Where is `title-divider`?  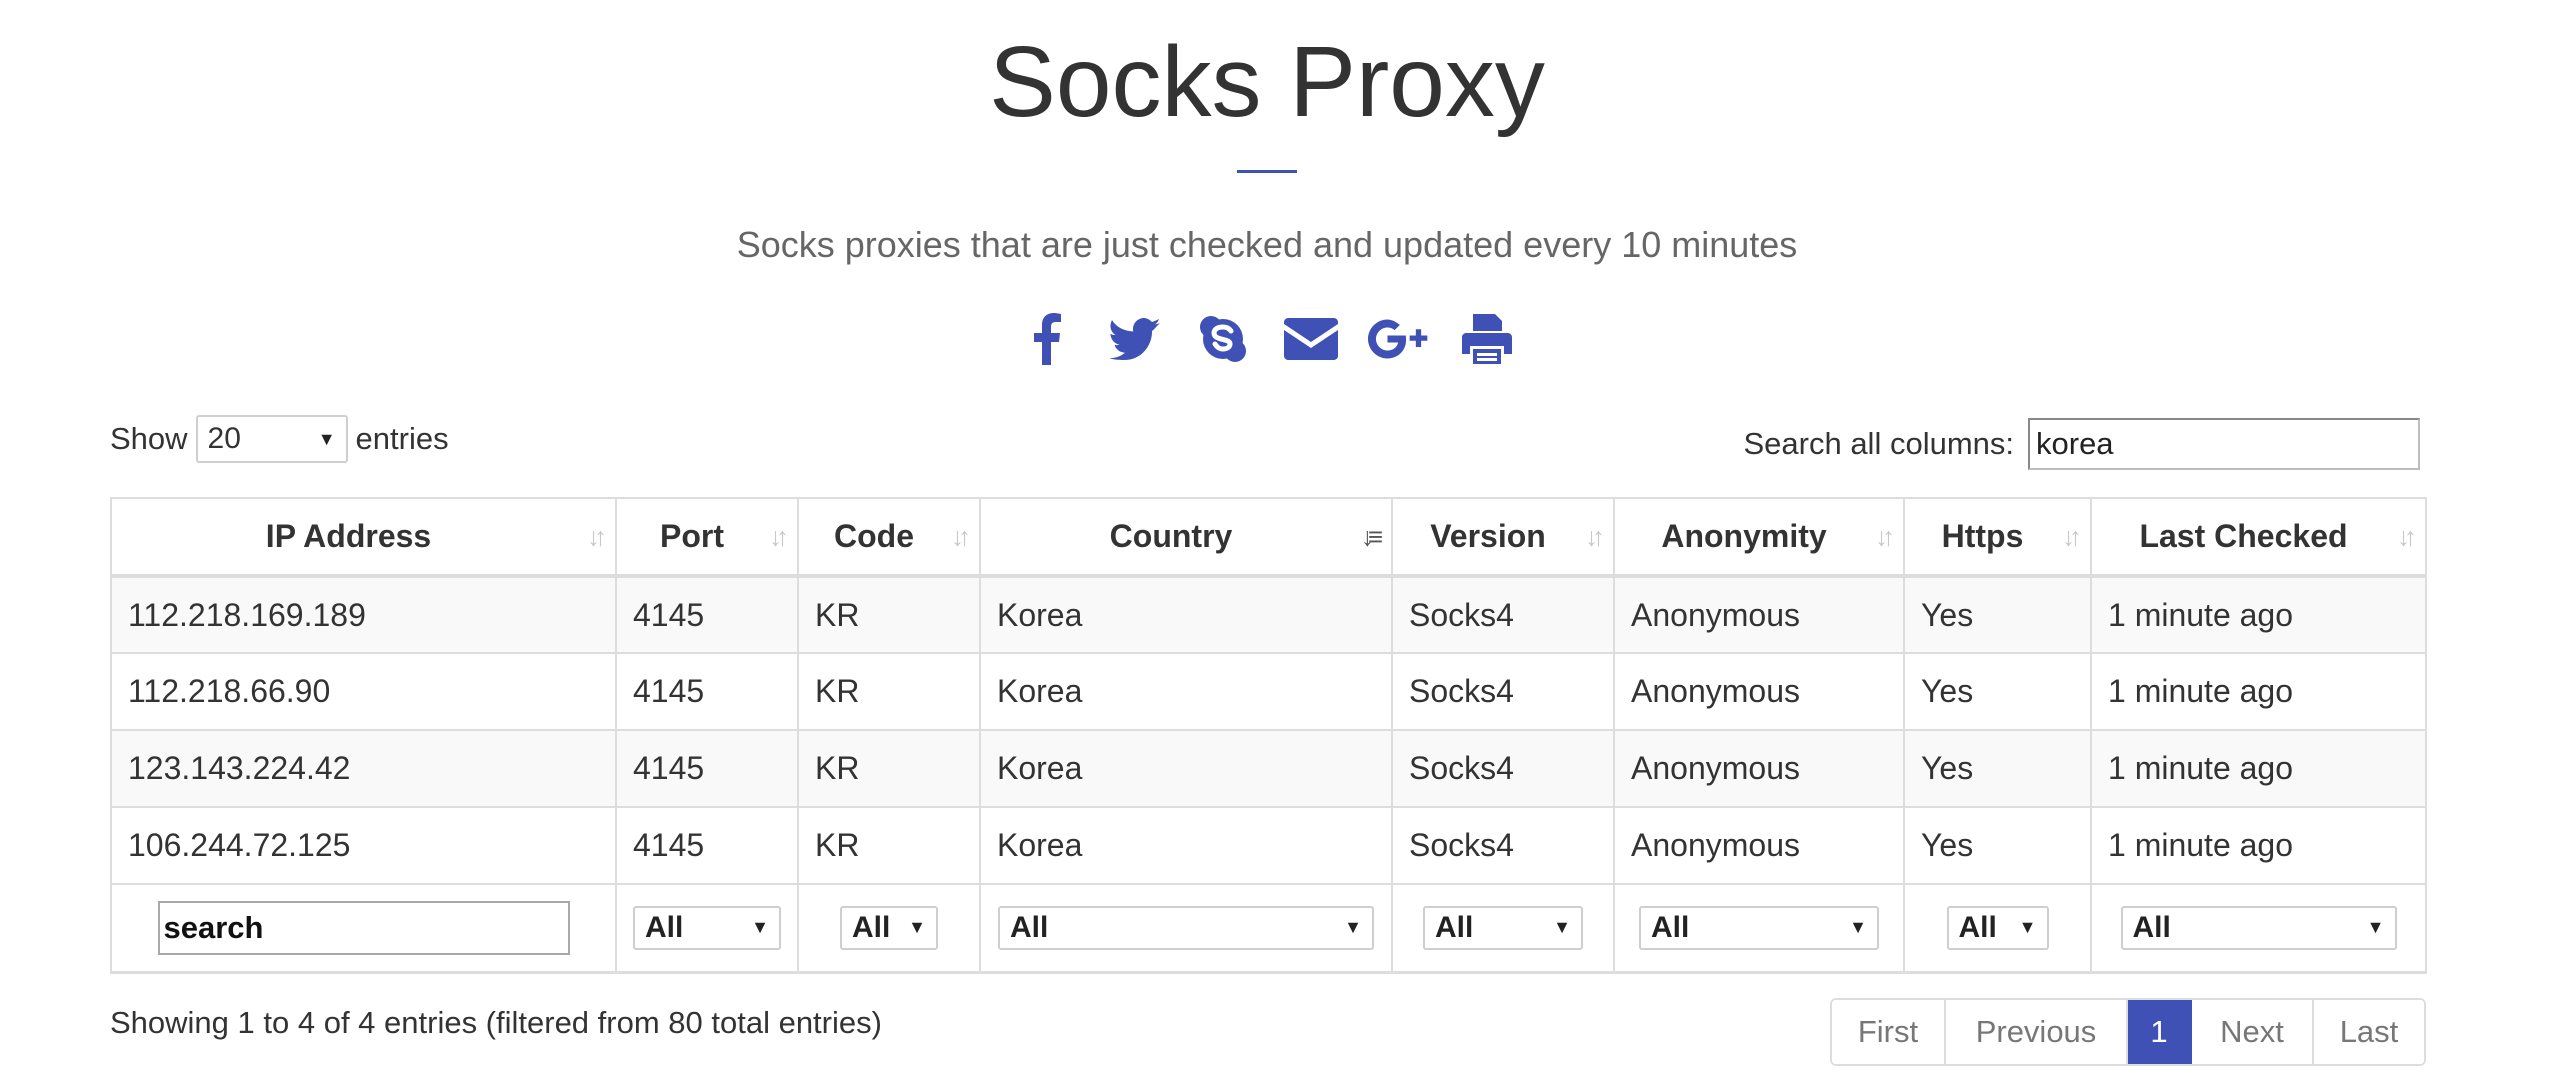 title-divider is located at coordinates (1267, 171).